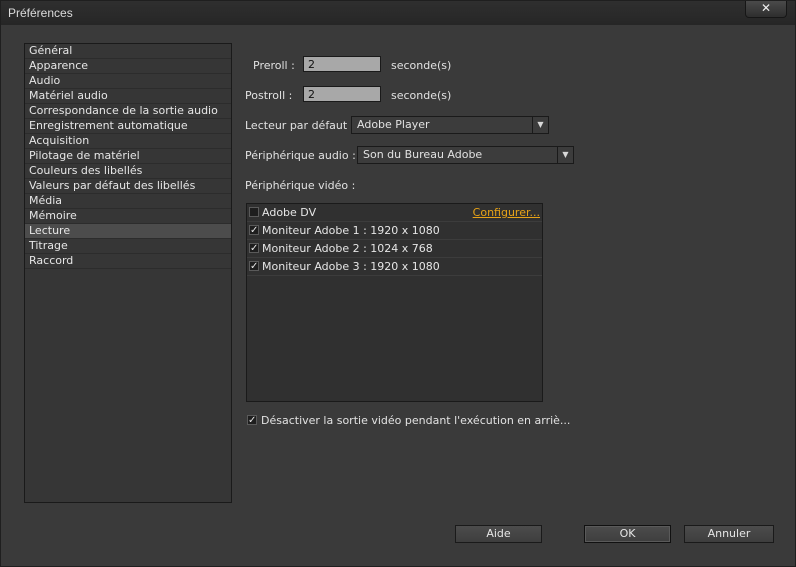  I want to click on video-device-row: ✓ Moniteur Adobe 3 : 1920 x 1080, so click(394, 267).